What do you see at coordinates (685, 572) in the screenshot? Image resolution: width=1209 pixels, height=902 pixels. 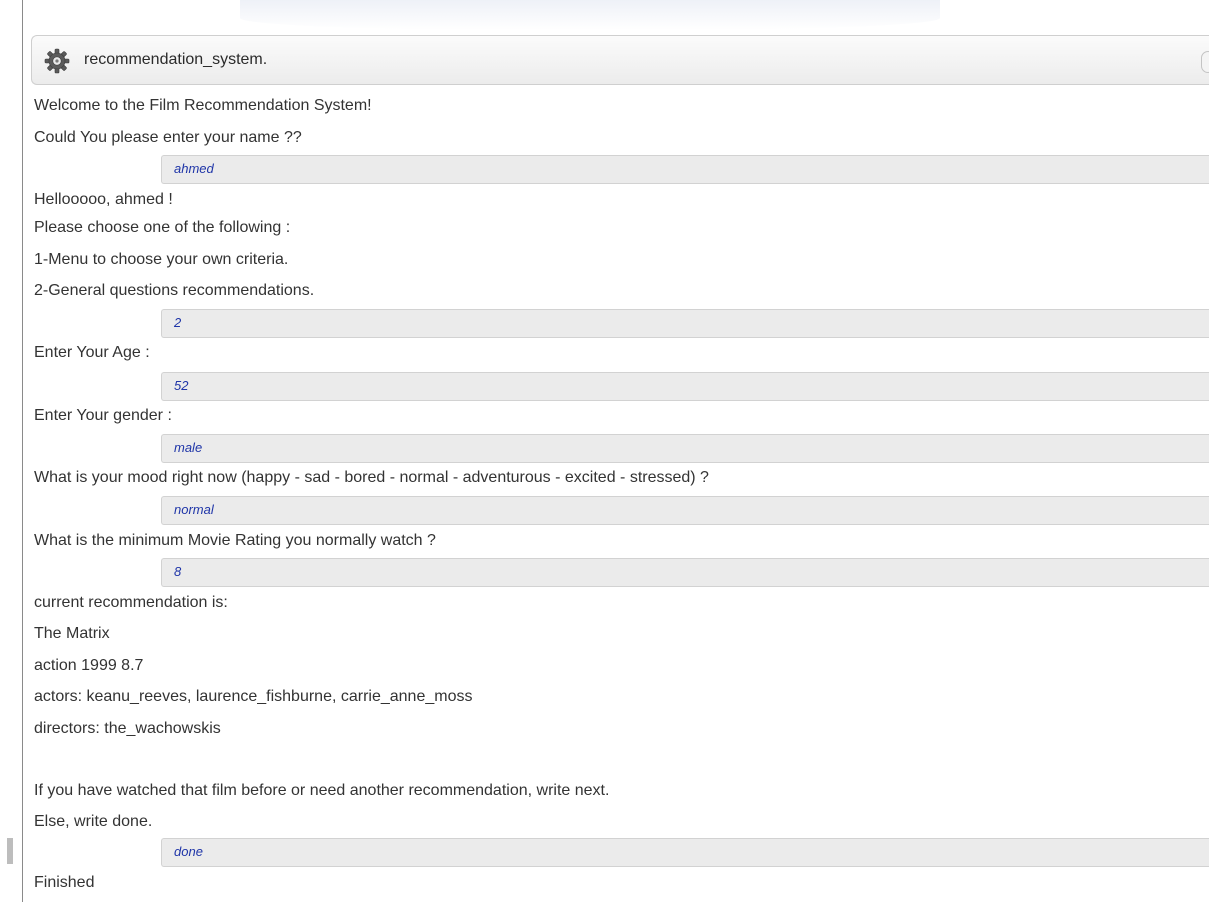 I see `answer-field: 8` at bounding box center [685, 572].